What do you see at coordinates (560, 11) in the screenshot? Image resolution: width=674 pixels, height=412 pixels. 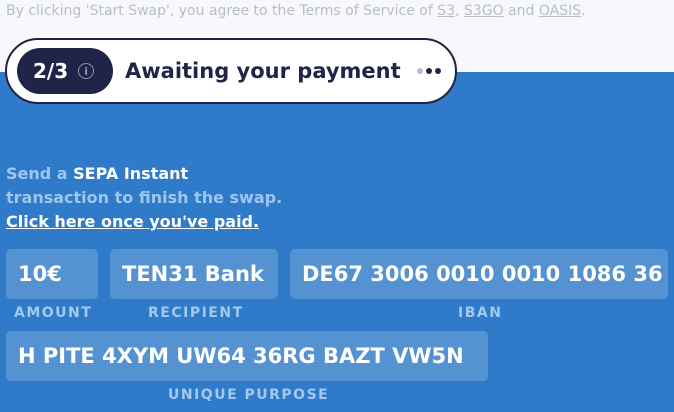 I see `terms-link-oasis: OASIS` at bounding box center [560, 11].